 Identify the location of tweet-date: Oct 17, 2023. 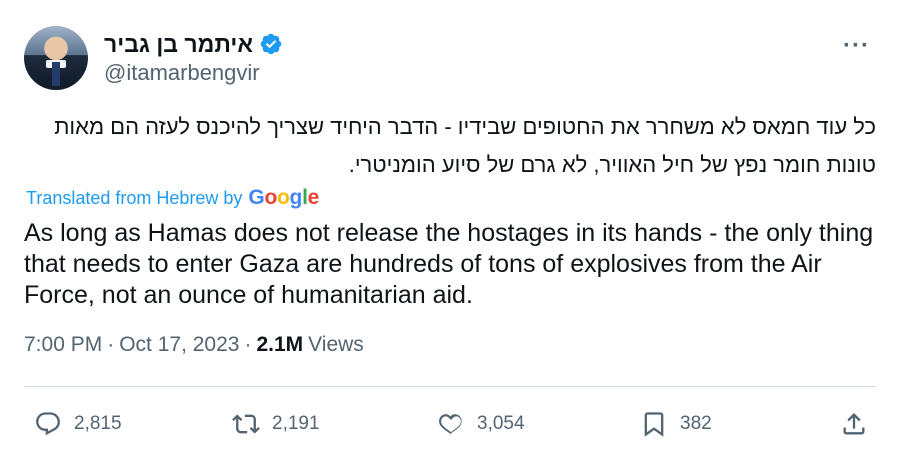
(179, 345).